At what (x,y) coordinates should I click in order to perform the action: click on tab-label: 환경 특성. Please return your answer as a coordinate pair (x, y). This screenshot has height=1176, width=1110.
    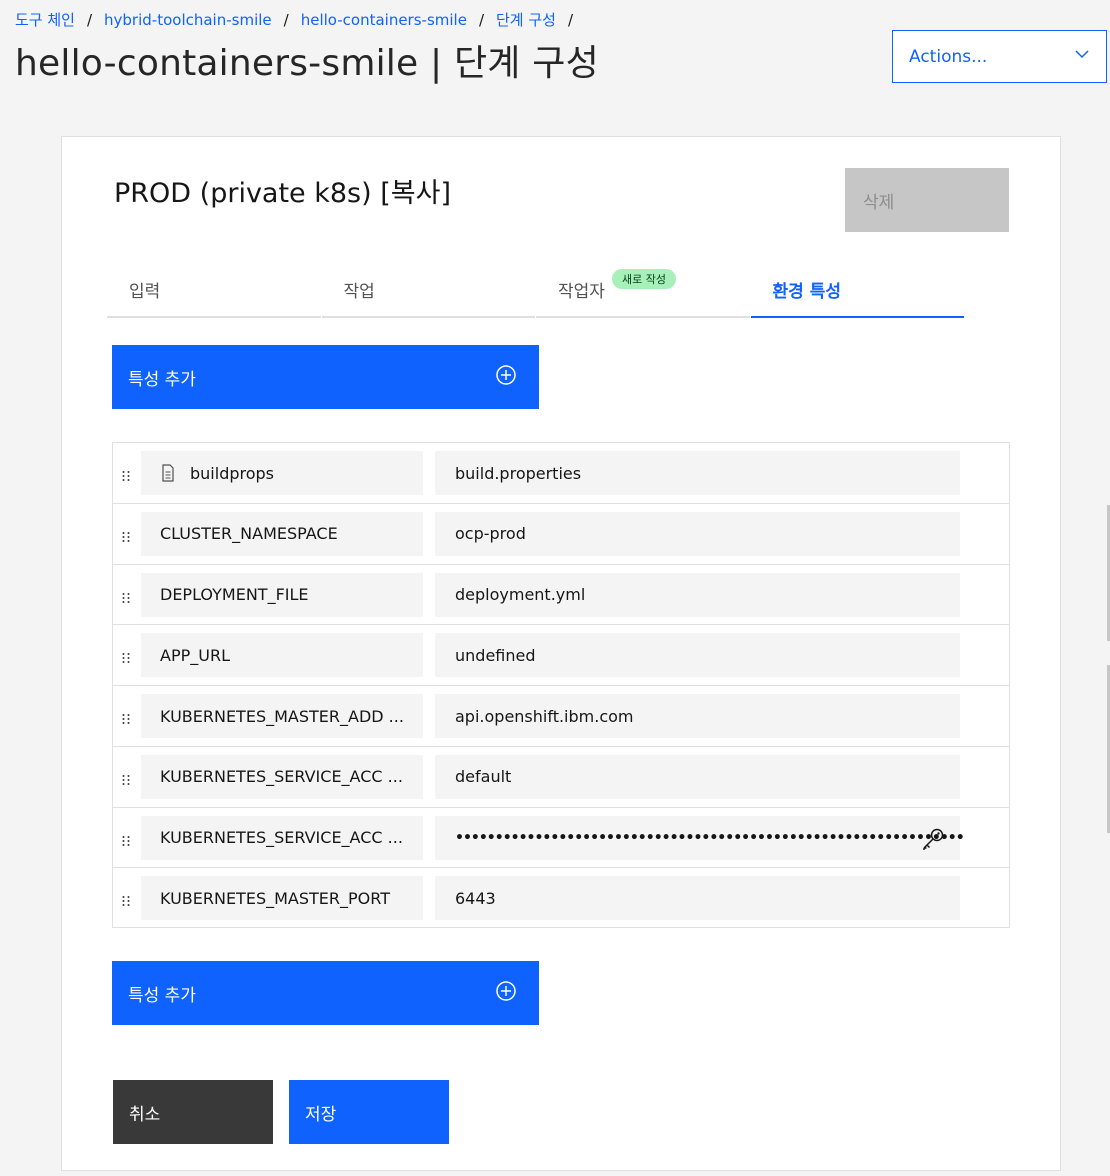
    Looking at the image, I should click on (806, 292).